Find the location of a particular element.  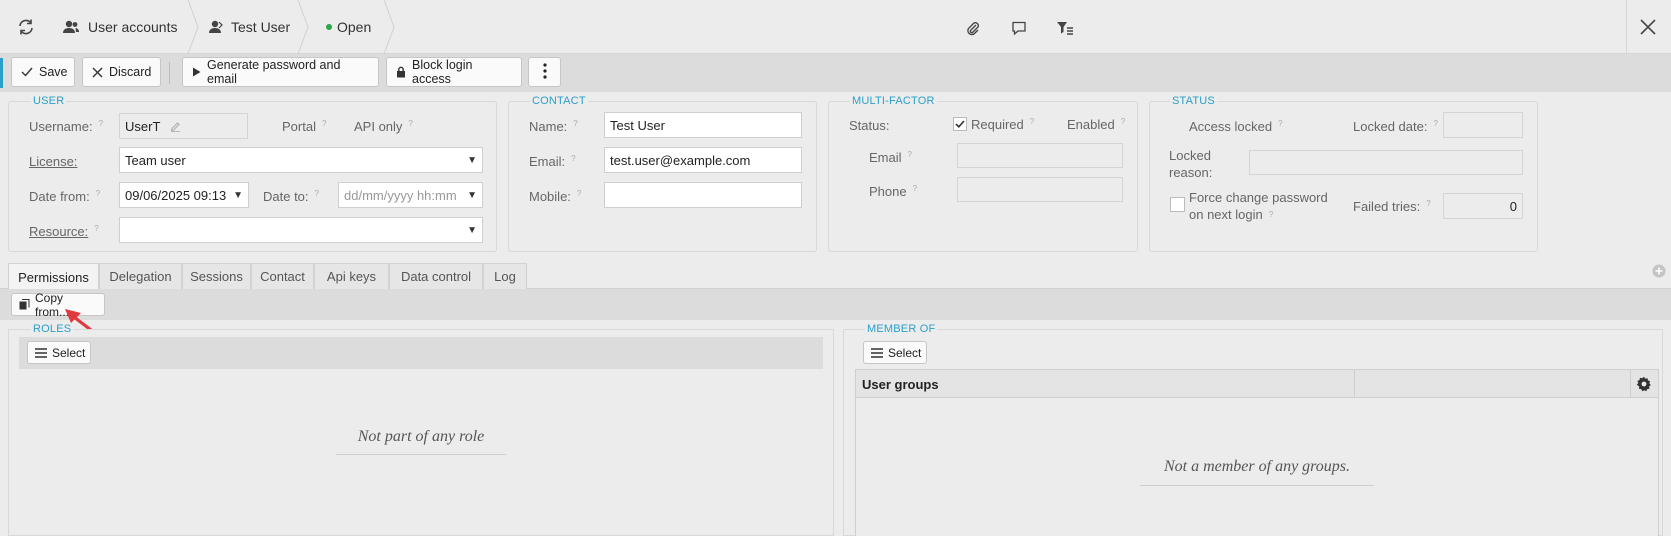

required-checkbox is located at coordinates (960, 124).